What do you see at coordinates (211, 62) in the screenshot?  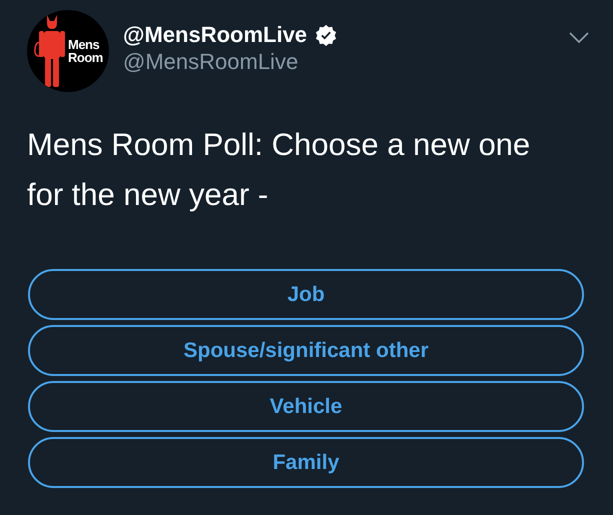 I see `user-handle: @MensRoomLive` at bounding box center [211, 62].